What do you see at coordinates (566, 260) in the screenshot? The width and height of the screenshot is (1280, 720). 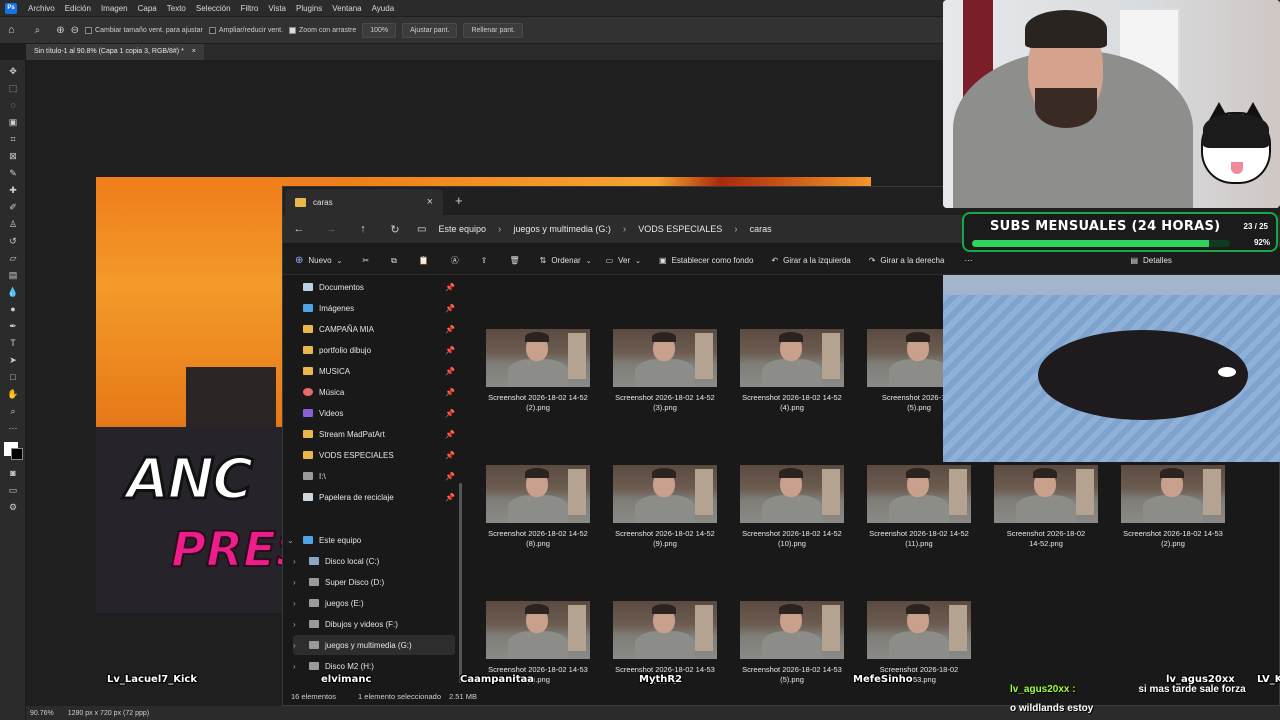 I see `sort-button: ⇅ Ordenar ⌄` at bounding box center [566, 260].